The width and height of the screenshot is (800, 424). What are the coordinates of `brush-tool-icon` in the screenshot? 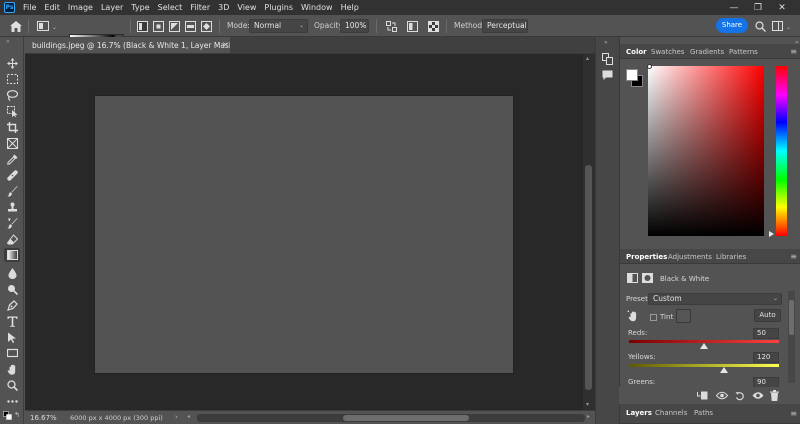 It's located at (12, 191).